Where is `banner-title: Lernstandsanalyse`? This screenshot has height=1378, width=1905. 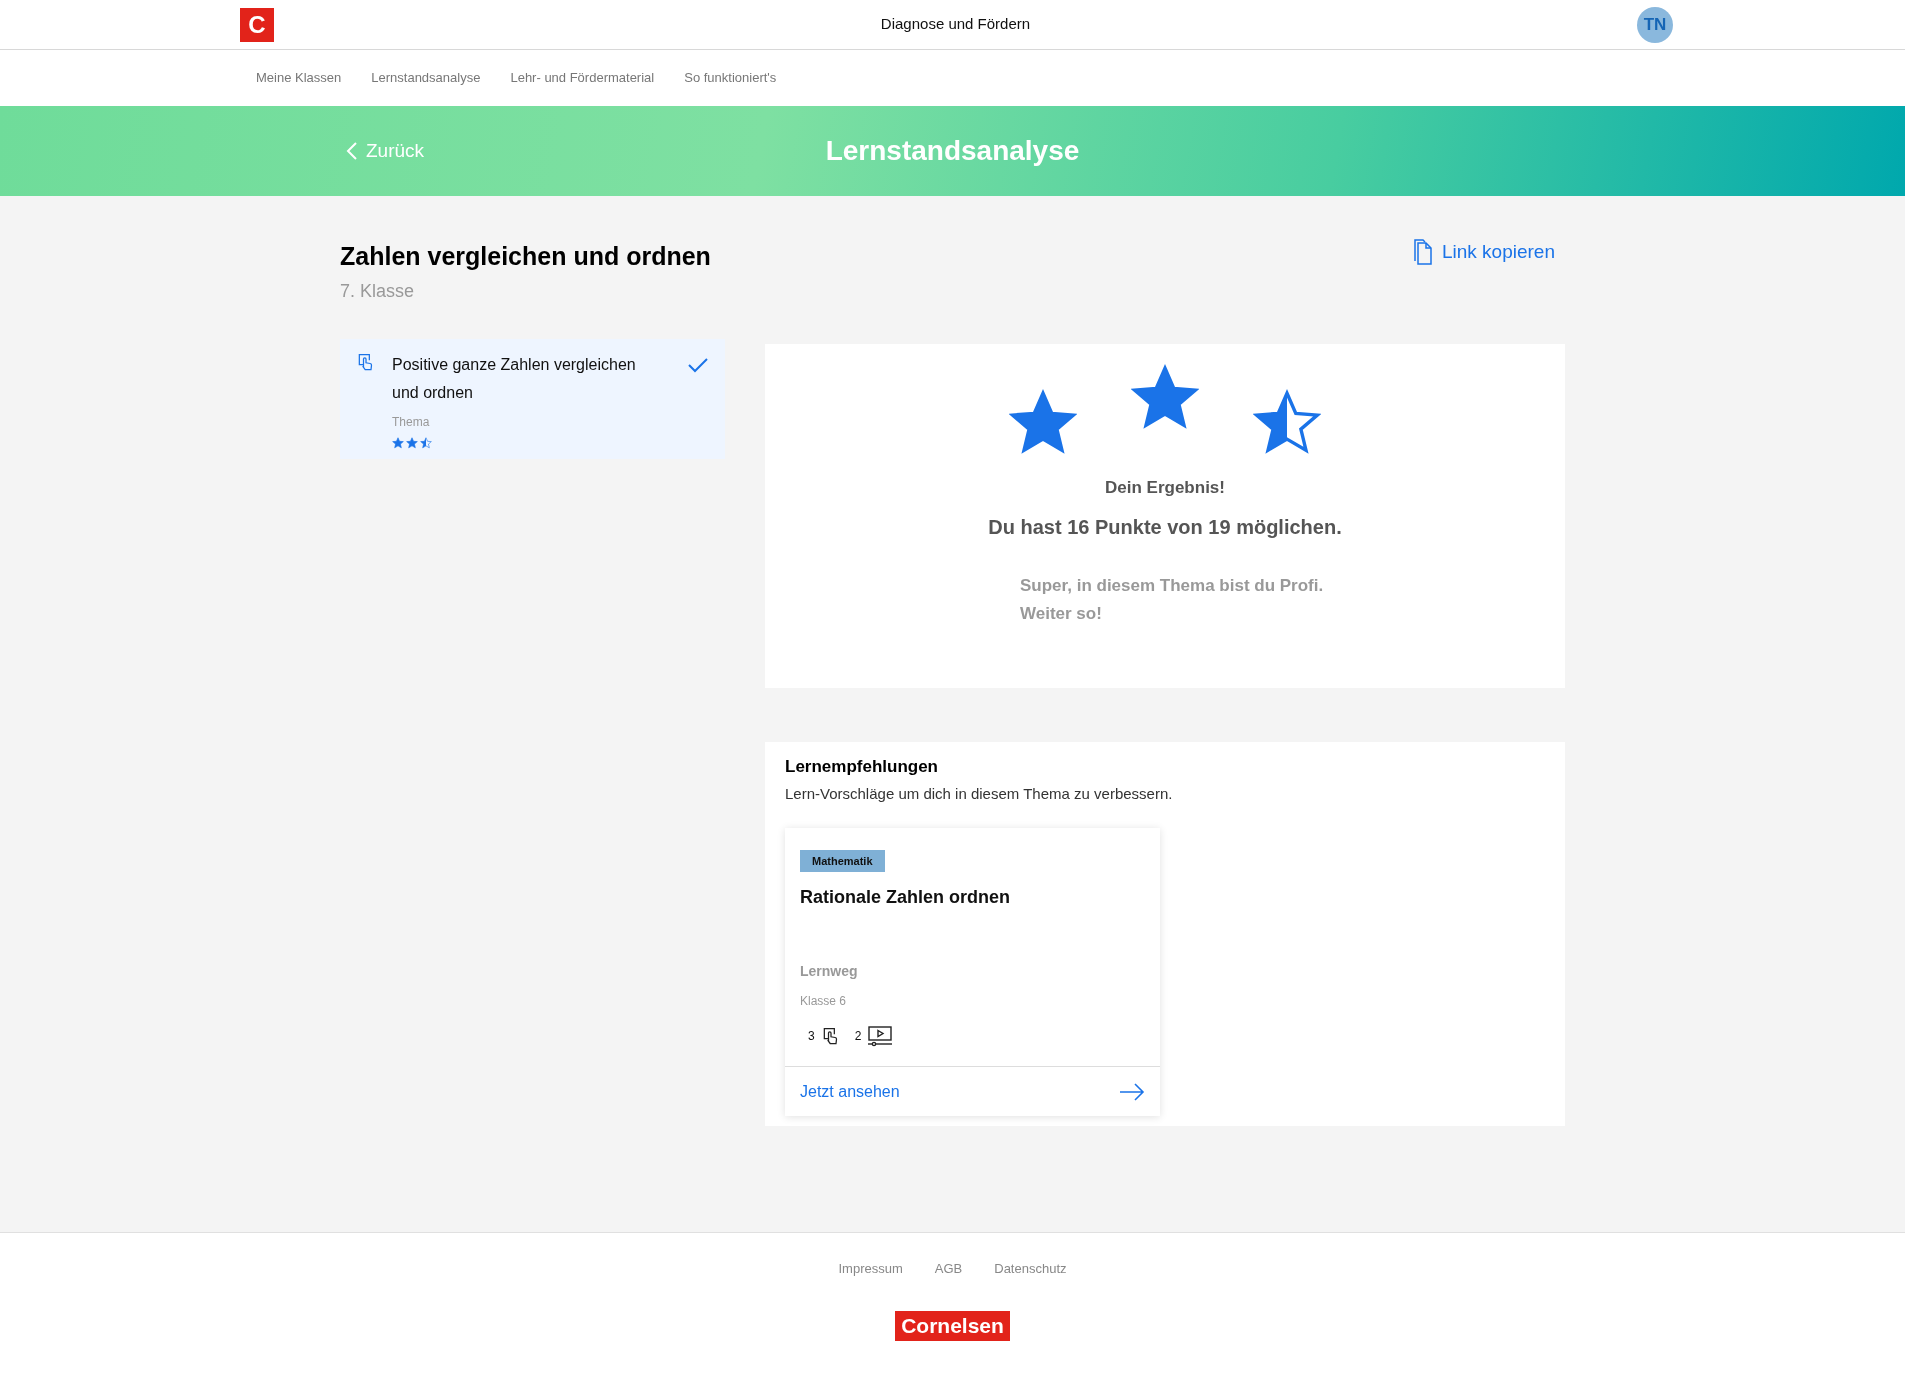
banner-title: Lernstandsanalyse is located at coordinates (952, 151).